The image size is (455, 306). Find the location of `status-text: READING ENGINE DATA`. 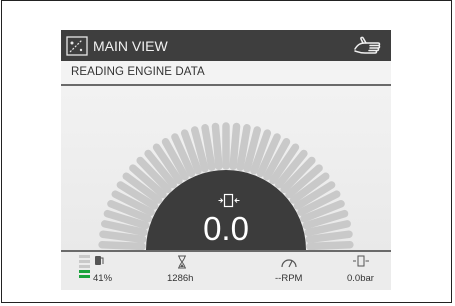

status-text: READING ENGINE DATA is located at coordinates (138, 72).